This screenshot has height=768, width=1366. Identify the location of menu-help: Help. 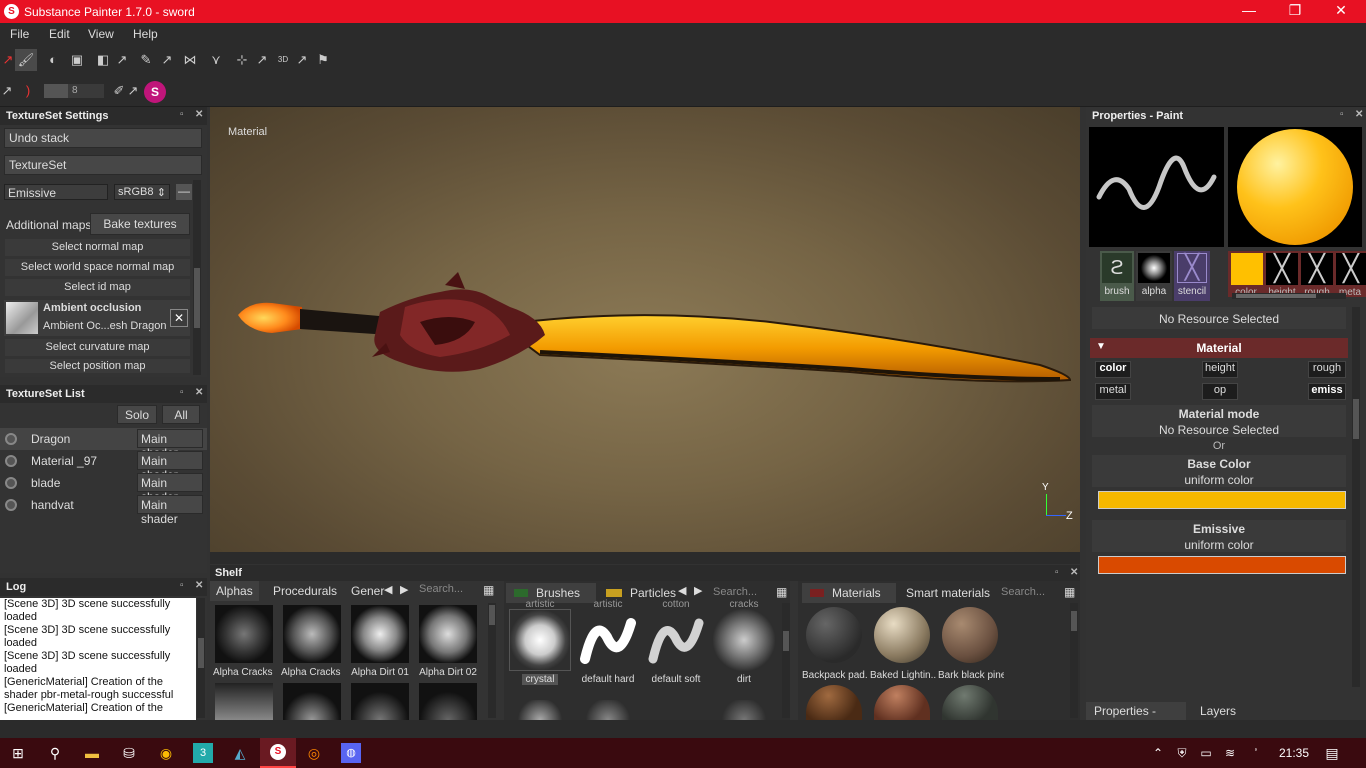
(145, 34).